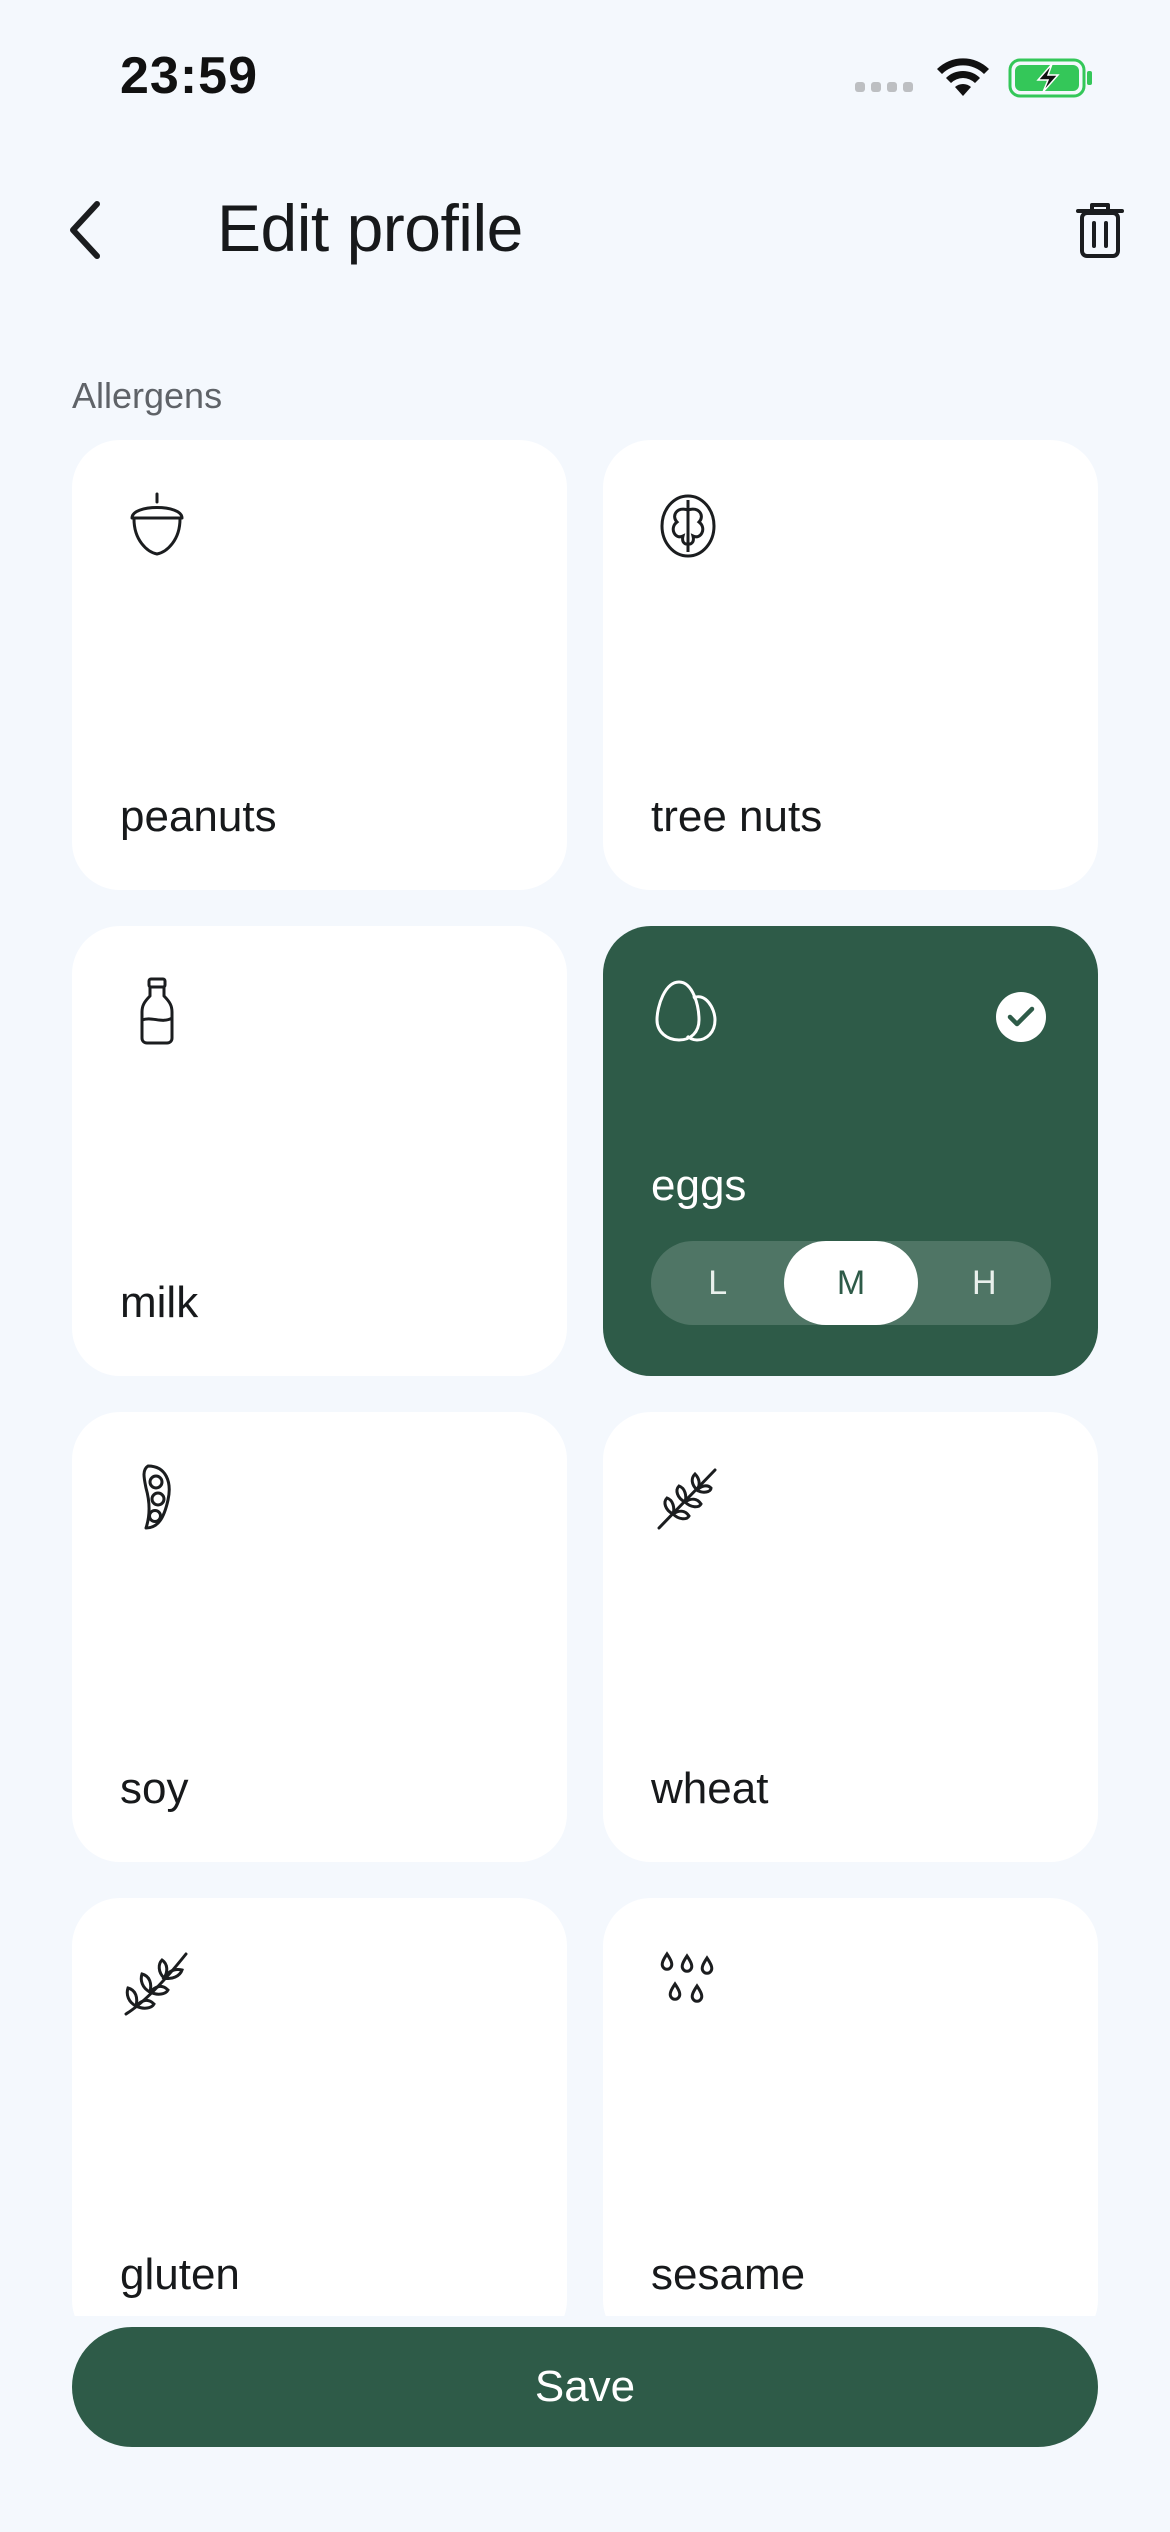  I want to click on allergen-card-wheat: wheat, so click(850, 1637).